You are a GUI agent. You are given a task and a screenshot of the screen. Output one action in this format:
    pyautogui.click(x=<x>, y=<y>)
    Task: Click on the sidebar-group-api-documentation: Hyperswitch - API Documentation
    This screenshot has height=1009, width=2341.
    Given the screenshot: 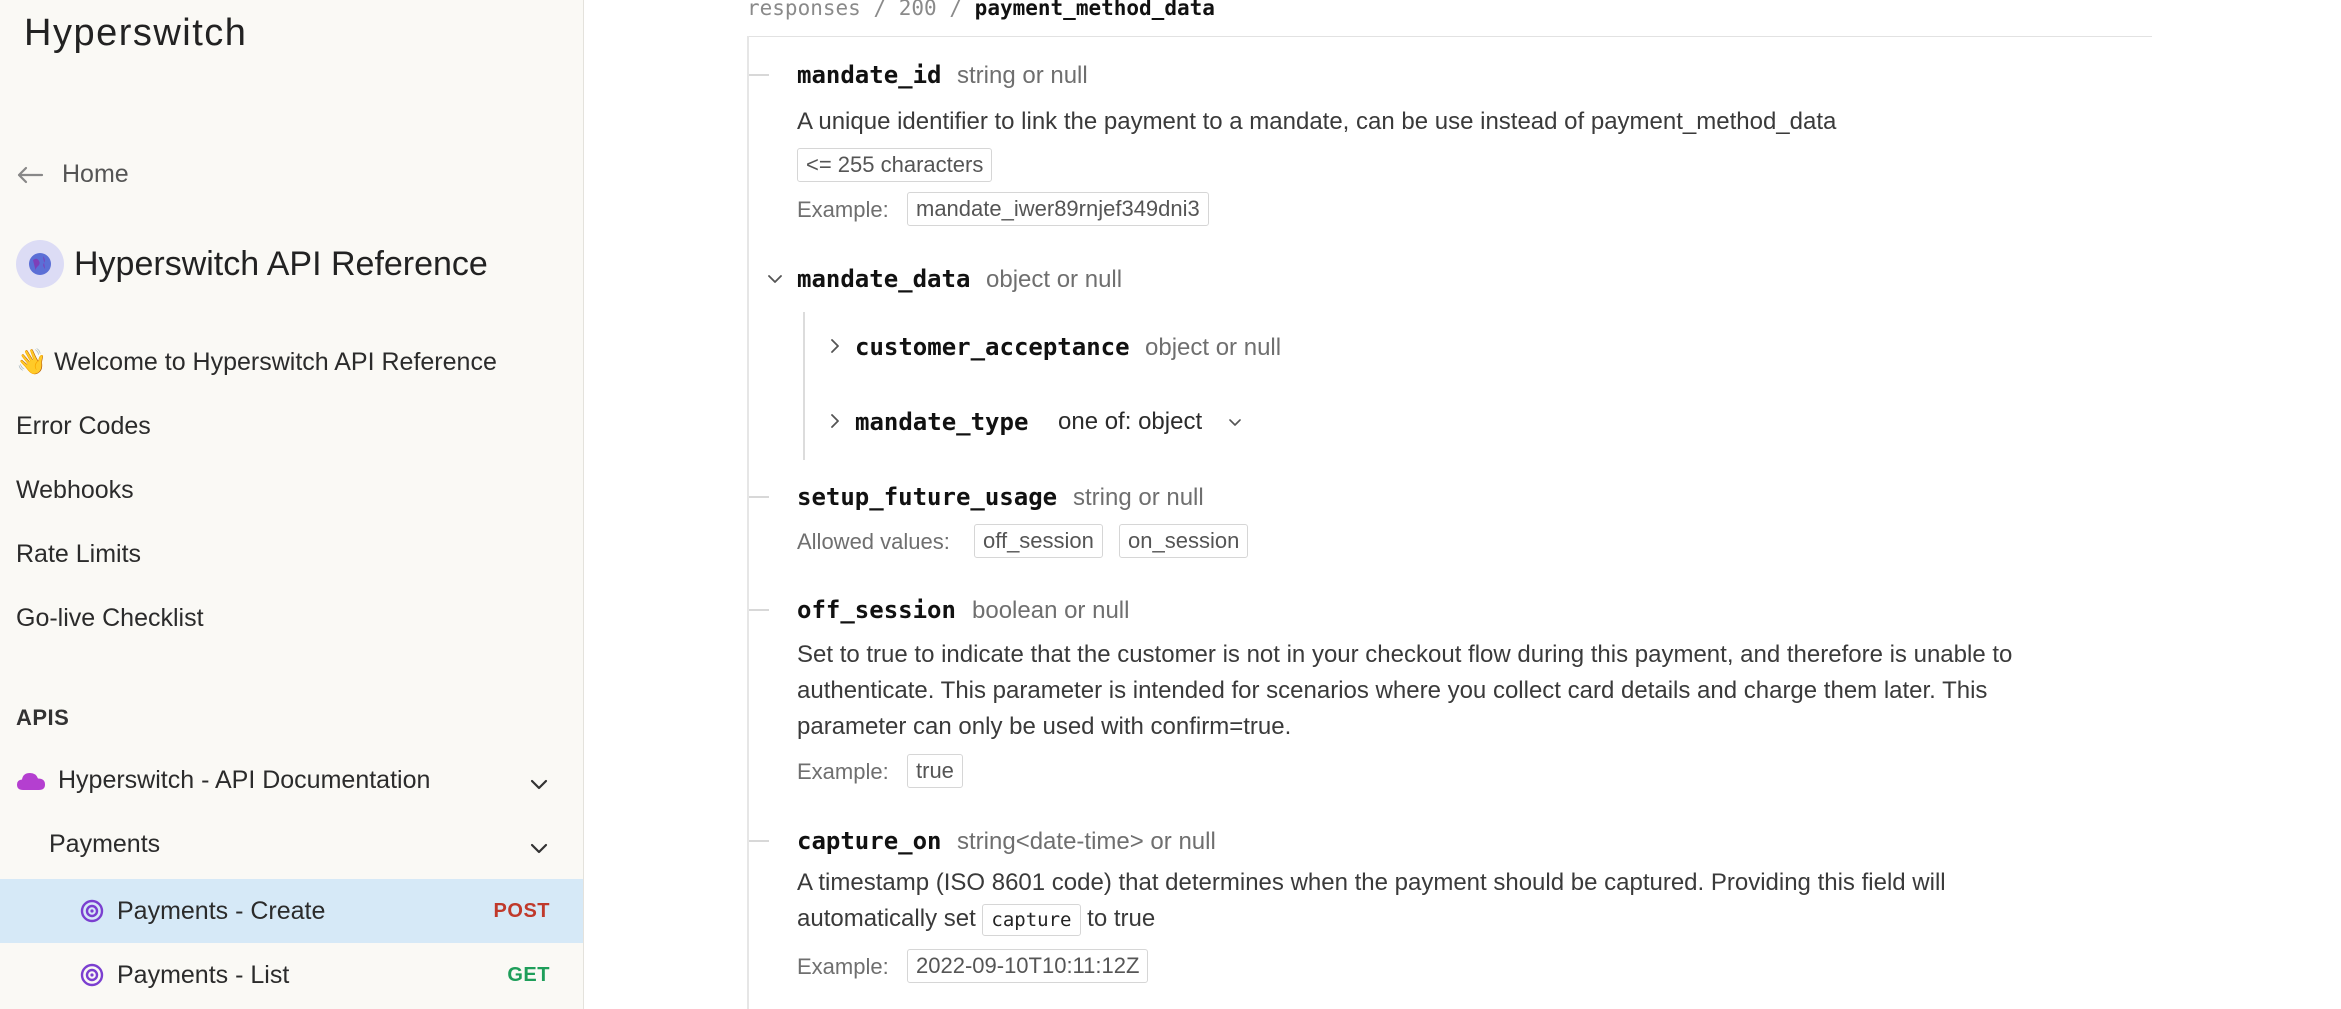 What is the action you would take?
    pyautogui.click(x=286, y=780)
    